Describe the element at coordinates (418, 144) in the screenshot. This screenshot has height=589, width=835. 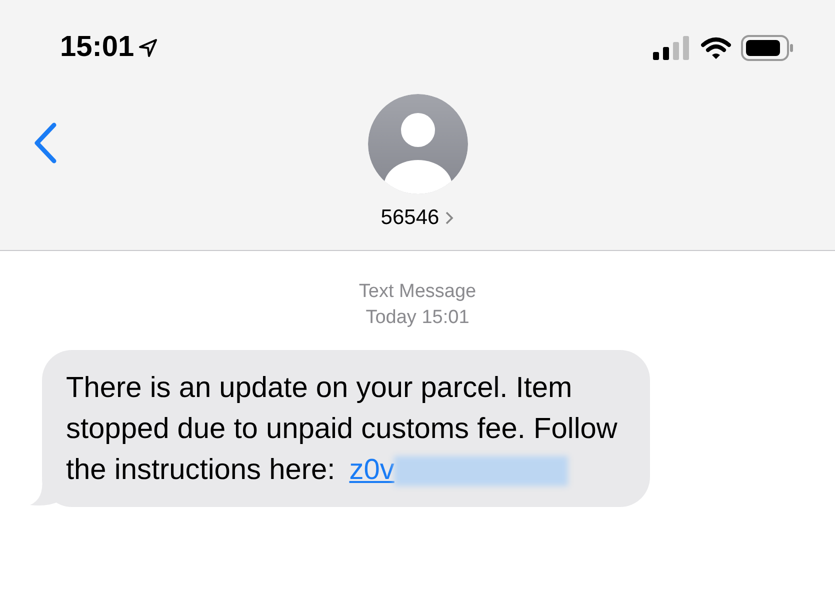
I see `avatar-icon` at that location.